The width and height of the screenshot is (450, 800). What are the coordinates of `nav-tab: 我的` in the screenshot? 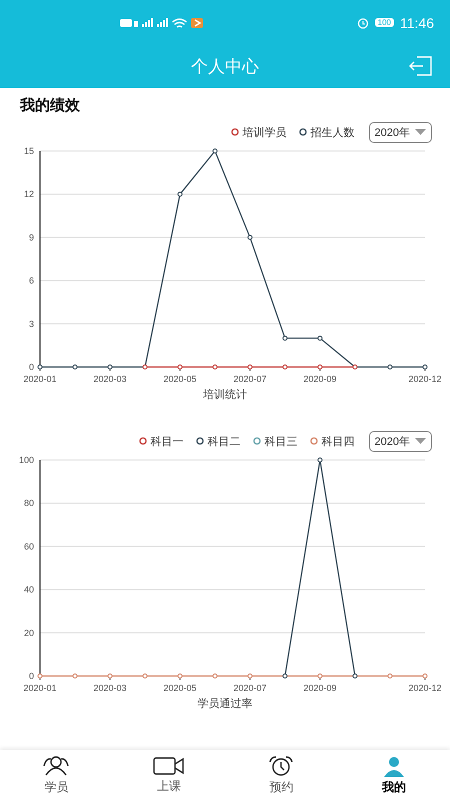 It's located at (394, 775).